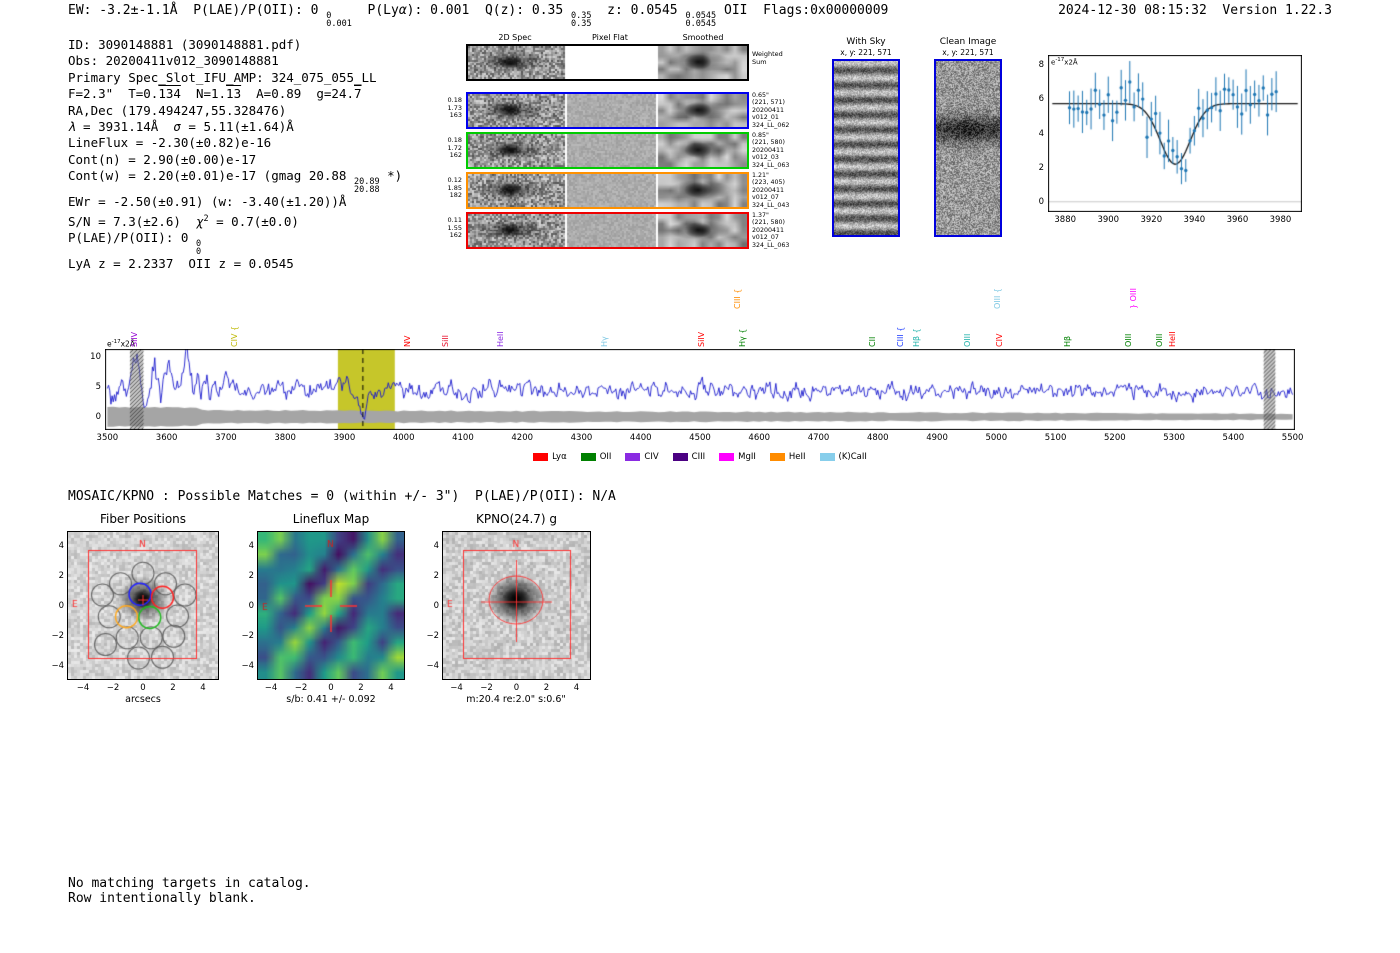 Image resolution: width=1400 pixels, height=953 pixels. What do you see at coordinates (996, 438) in the screenshot?
I see `spectrum-x-tick-label: 5000` at bounding box center [996, 438].